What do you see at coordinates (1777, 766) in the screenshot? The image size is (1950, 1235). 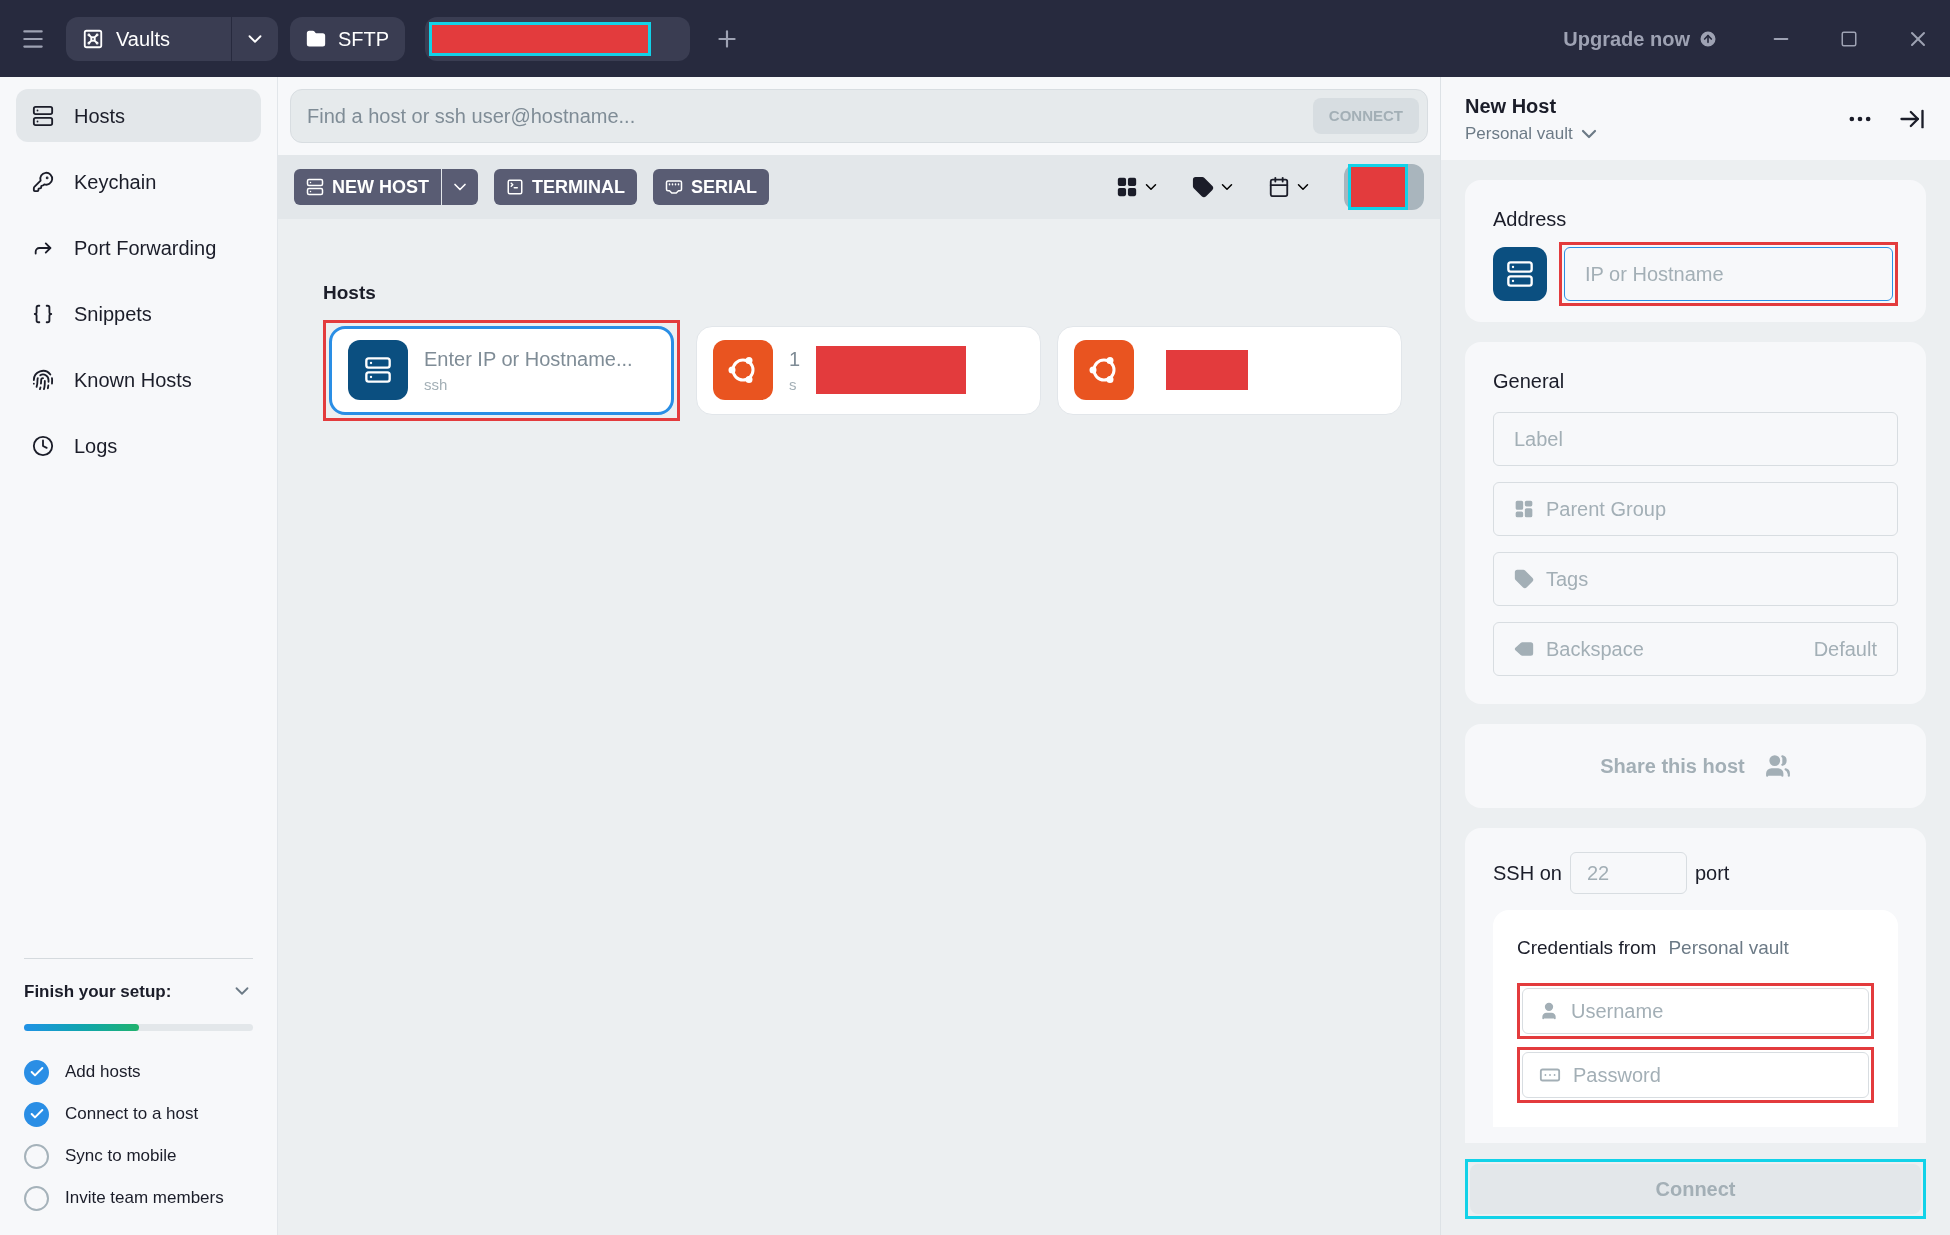 I see `users-icon` at bounding box center [1777, 766].